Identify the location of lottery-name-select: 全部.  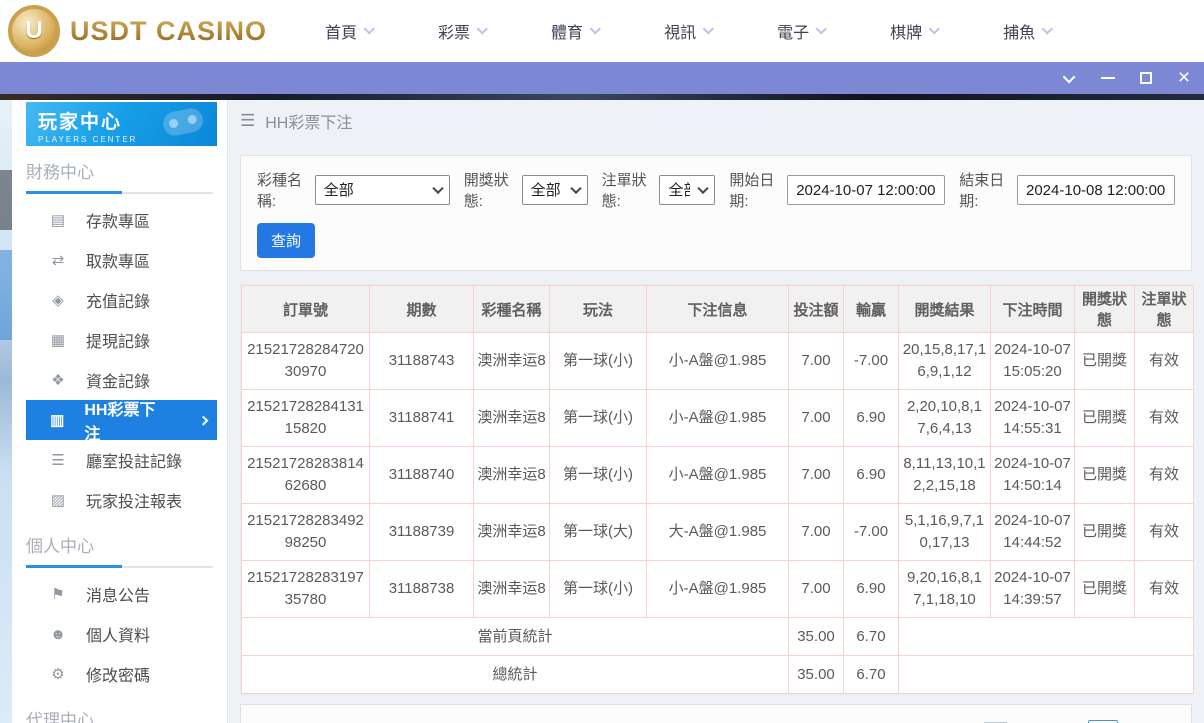
(382, 190).